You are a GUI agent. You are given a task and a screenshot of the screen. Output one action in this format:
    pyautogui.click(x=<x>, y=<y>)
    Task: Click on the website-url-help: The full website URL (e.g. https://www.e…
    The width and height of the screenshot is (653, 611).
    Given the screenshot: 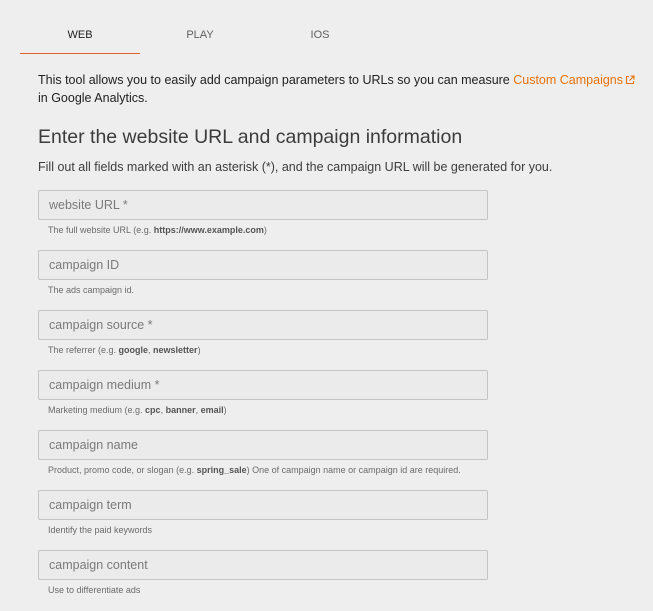 What is the action you would take?
    pyautogui.click(x=157, y=230)
    